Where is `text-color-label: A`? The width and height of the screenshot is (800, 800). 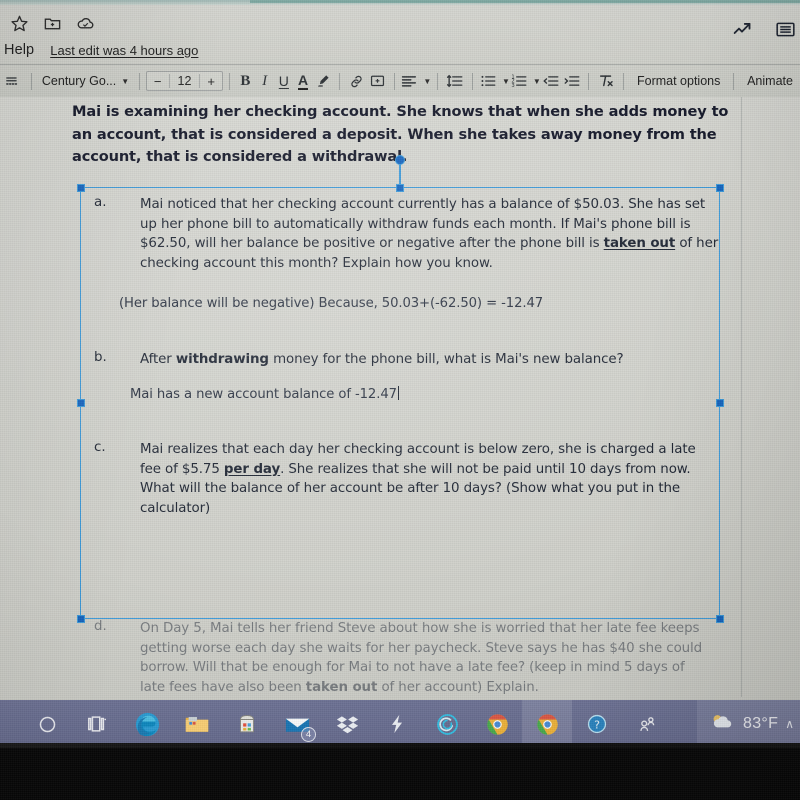
text-color-label: A is located at coordinates (303, 80).